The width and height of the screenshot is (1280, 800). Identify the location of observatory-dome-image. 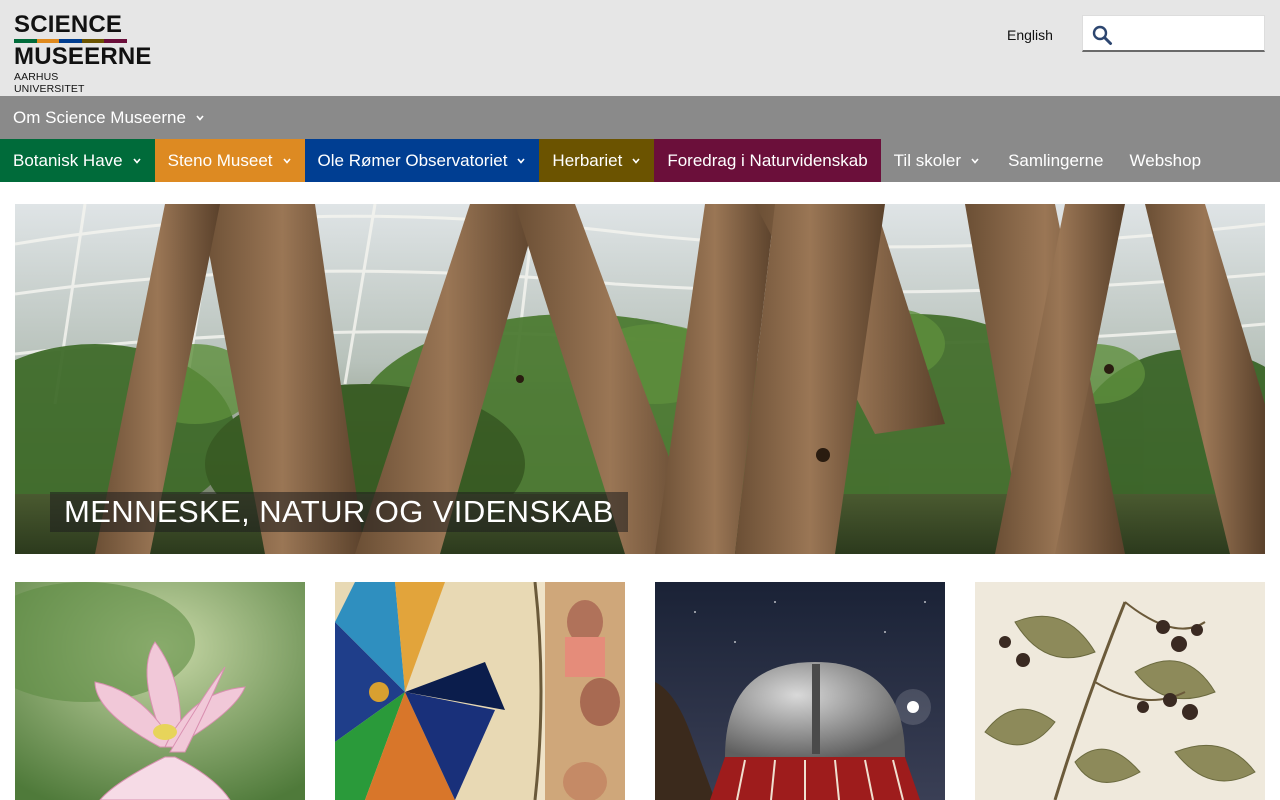
(800, 691).